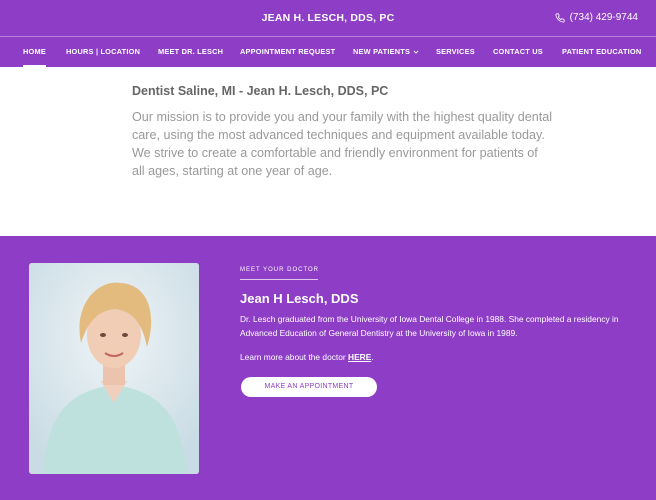 This screenshot has width=656, height=500. I want to click on nav-item-label: CONTACT US, so click(518, 51).